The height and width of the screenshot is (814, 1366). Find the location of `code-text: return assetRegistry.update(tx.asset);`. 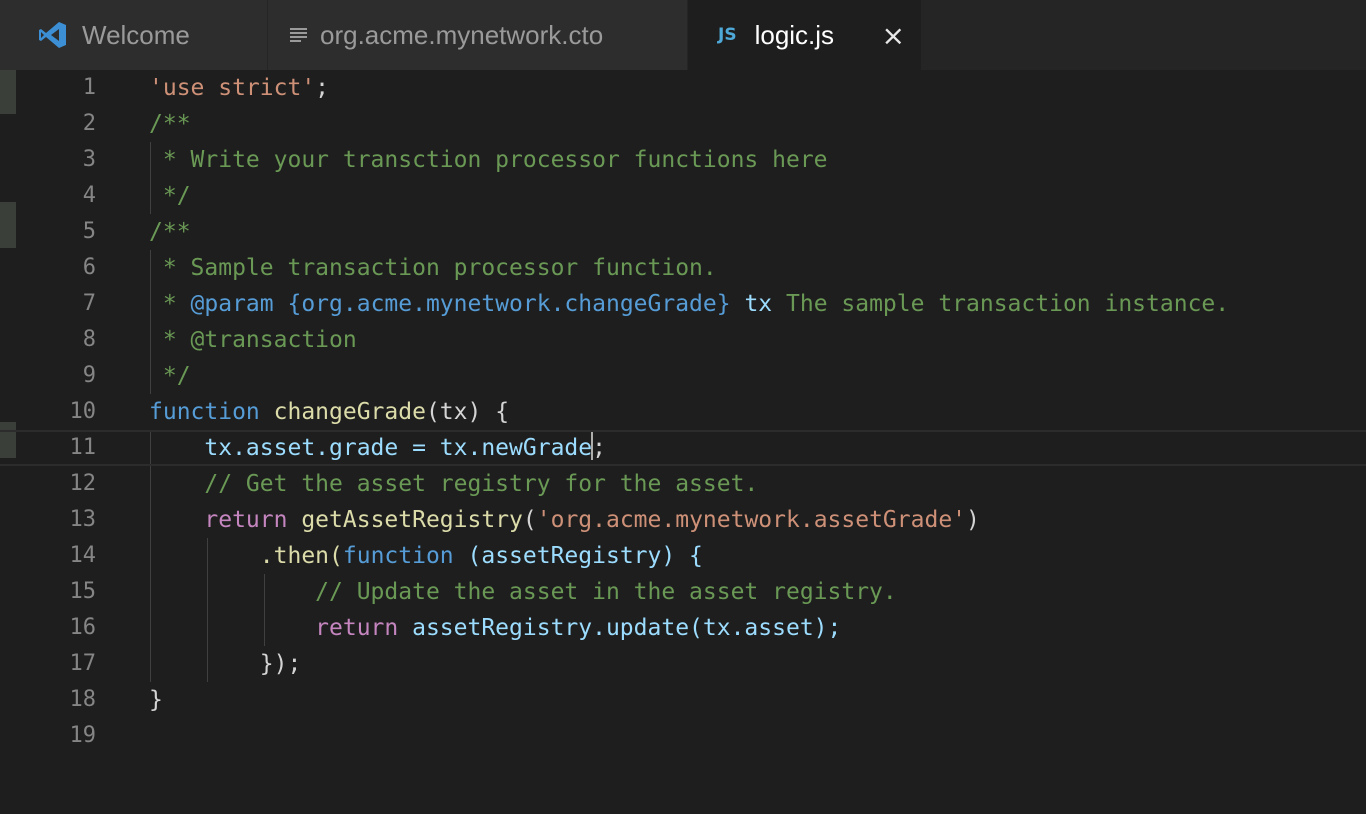

code-text: return assetRegistry.update(tx.asset); is located at coordinates (495, 628).